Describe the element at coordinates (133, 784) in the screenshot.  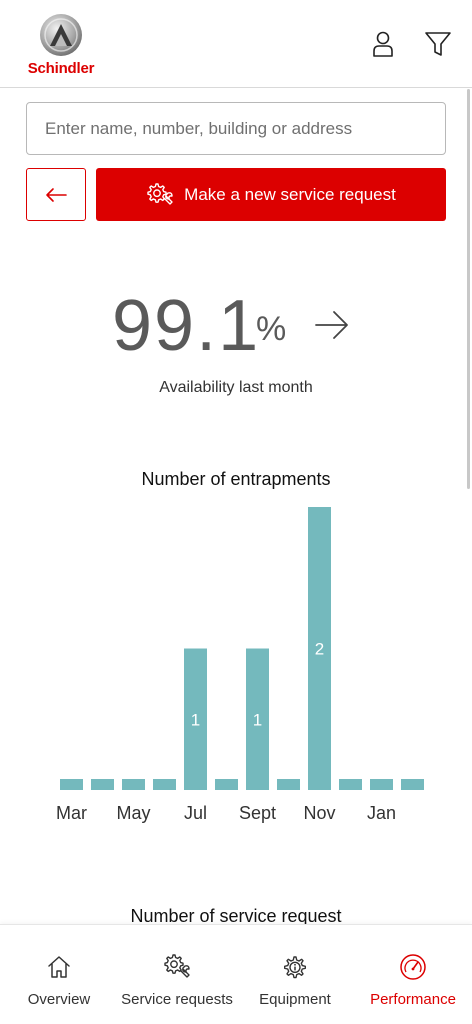
I see `bar-may` at that location.